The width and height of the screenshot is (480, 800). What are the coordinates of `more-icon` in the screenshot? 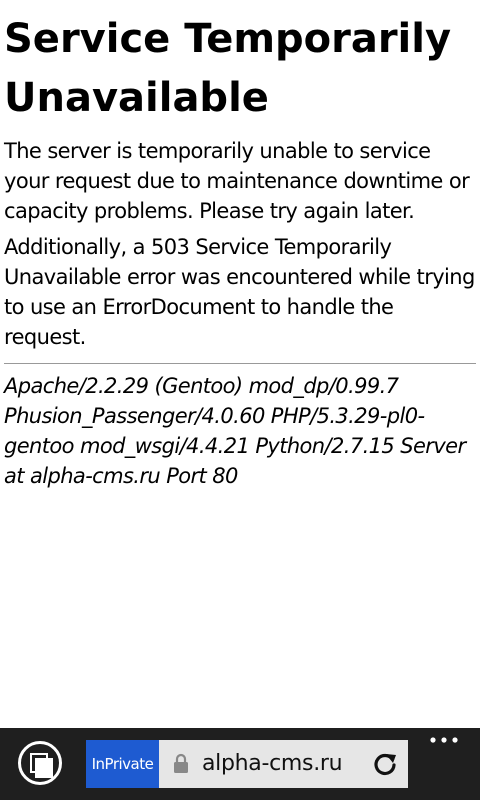 It's located at (444, 740).